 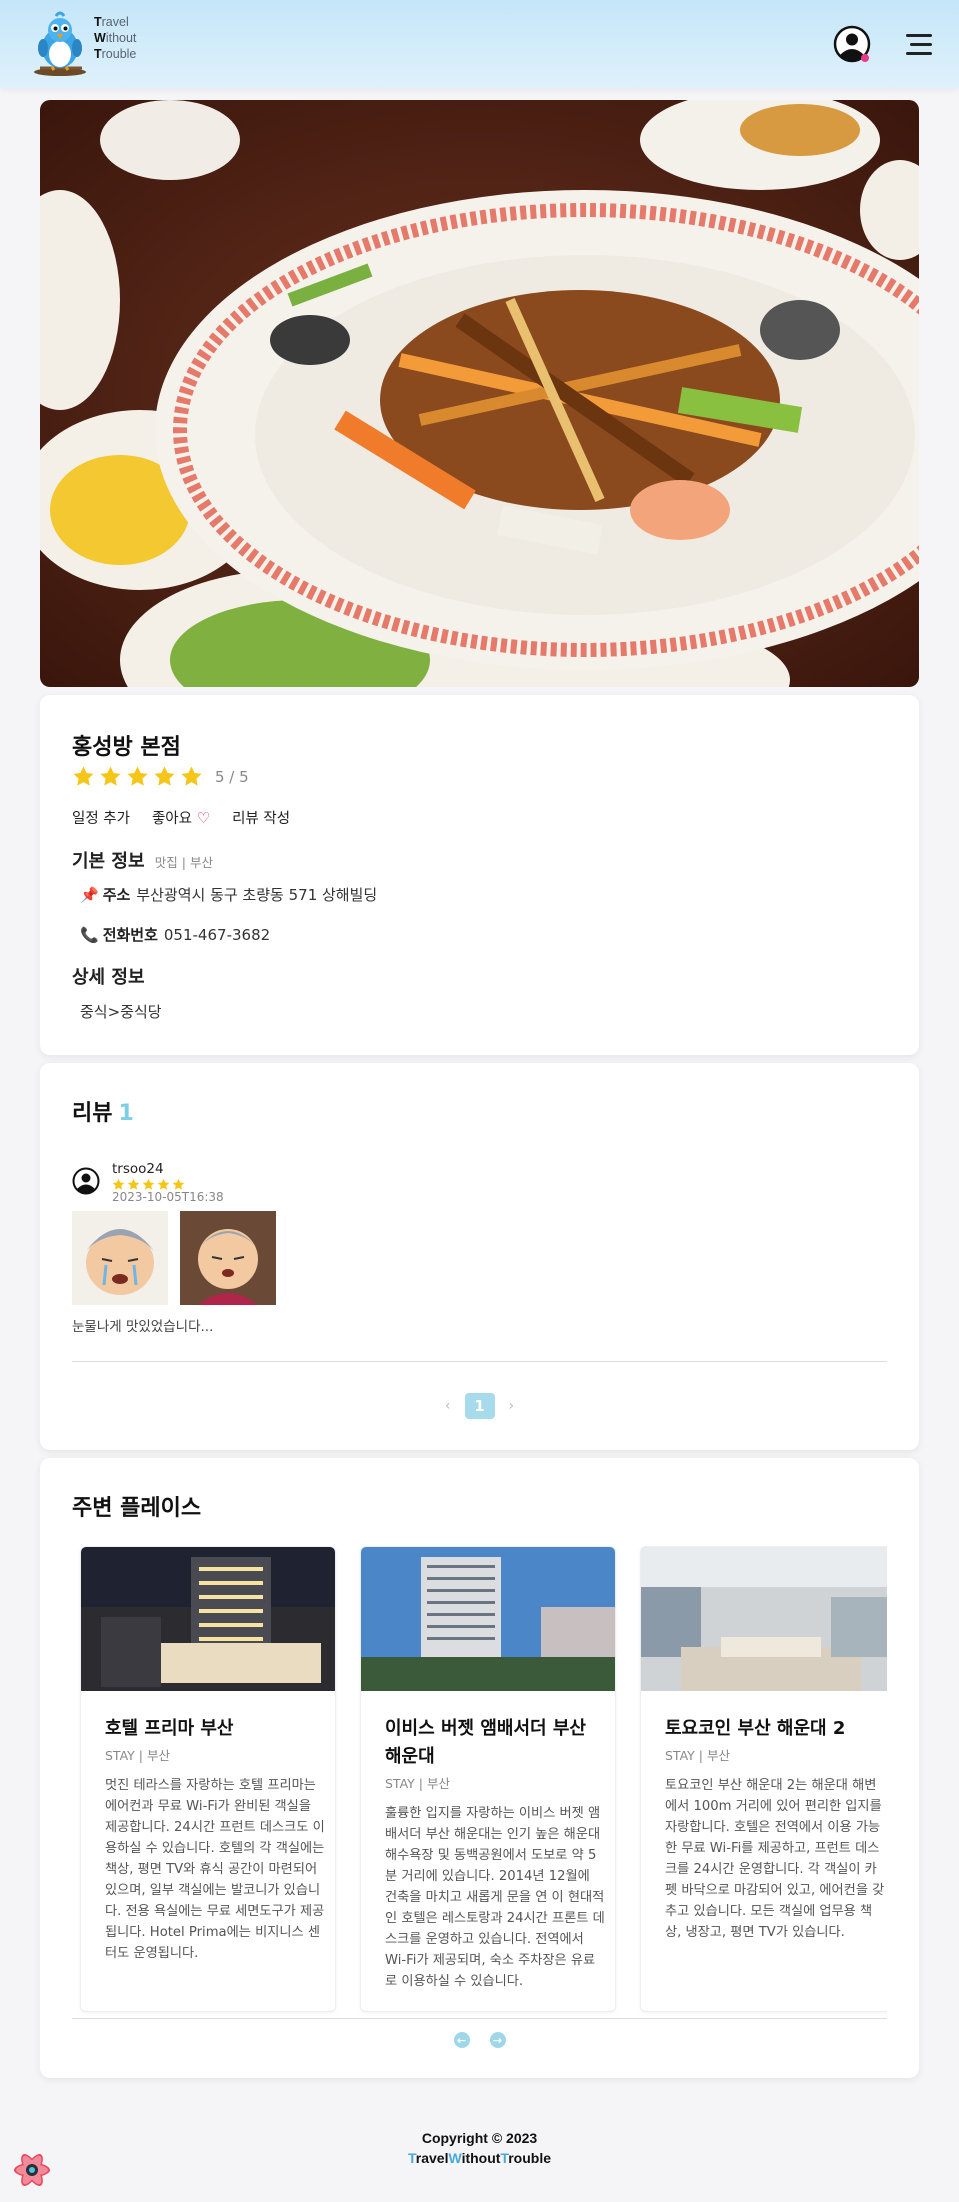 I want to click on phone-icon: 📞, so click(x=89, y=934).